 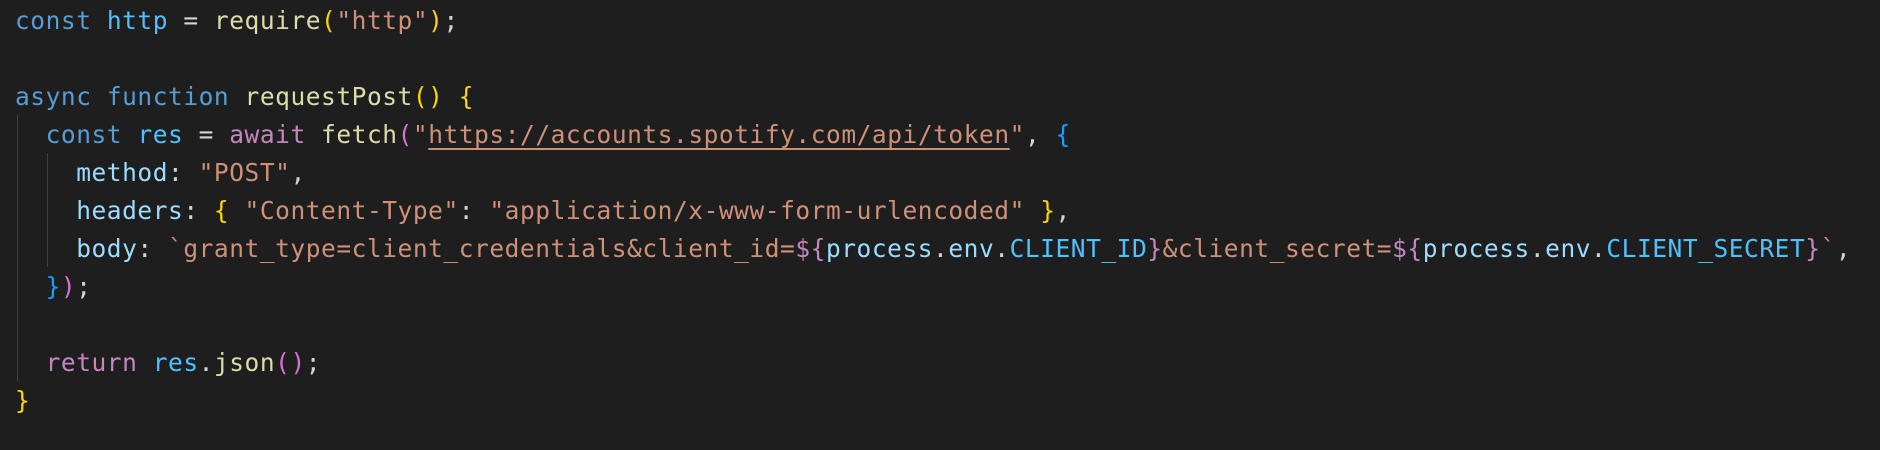 What do you see at coordinates (1277, 248) in the screenshot?
I see `string-token: &client_secret=` at bounding box center [1277, 248].